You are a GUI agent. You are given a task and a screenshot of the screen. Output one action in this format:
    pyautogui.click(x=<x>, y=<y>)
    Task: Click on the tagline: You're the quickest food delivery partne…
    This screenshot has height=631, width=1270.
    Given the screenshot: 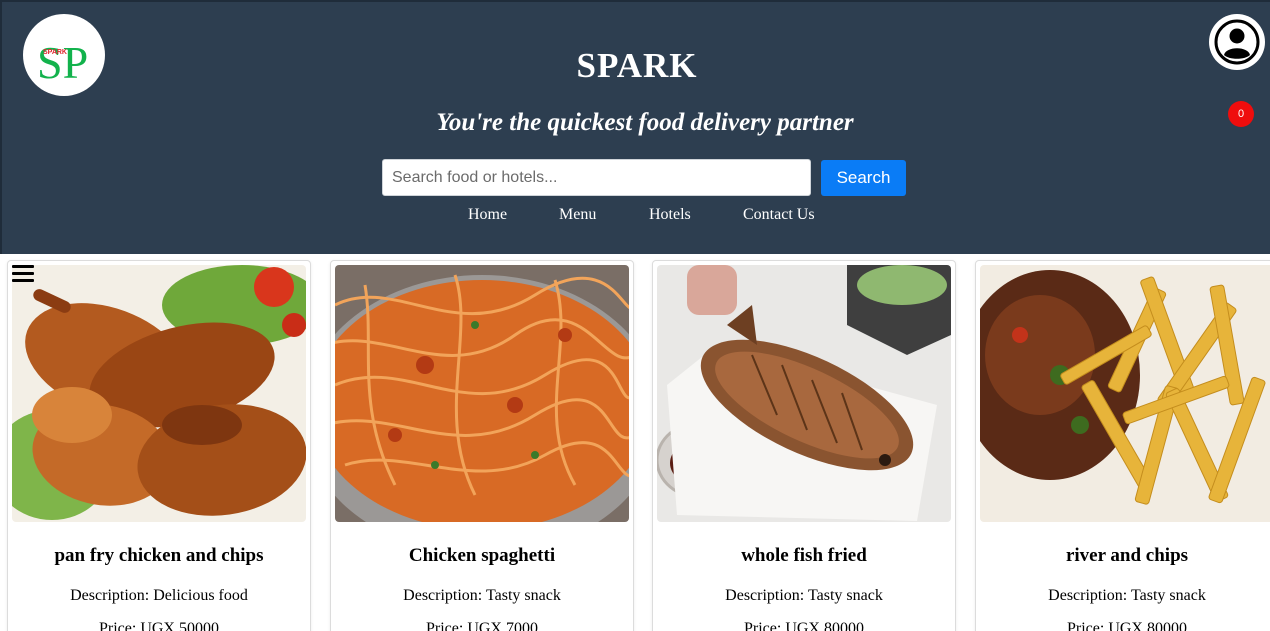 What is the action you would take?
    pyautogui.click(x=645, y=122)
    